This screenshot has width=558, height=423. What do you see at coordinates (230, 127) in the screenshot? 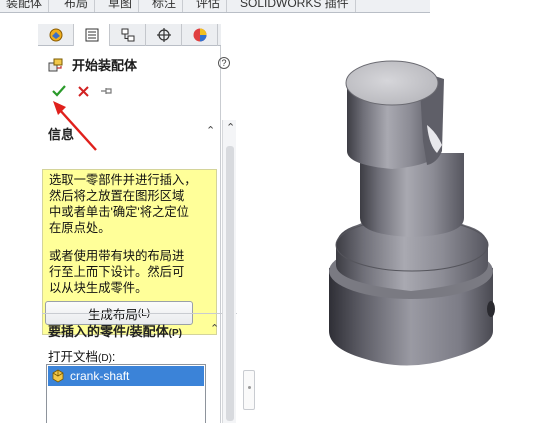
I see `scroll-up-icon: ⌃` at bounding box center [230, 127].